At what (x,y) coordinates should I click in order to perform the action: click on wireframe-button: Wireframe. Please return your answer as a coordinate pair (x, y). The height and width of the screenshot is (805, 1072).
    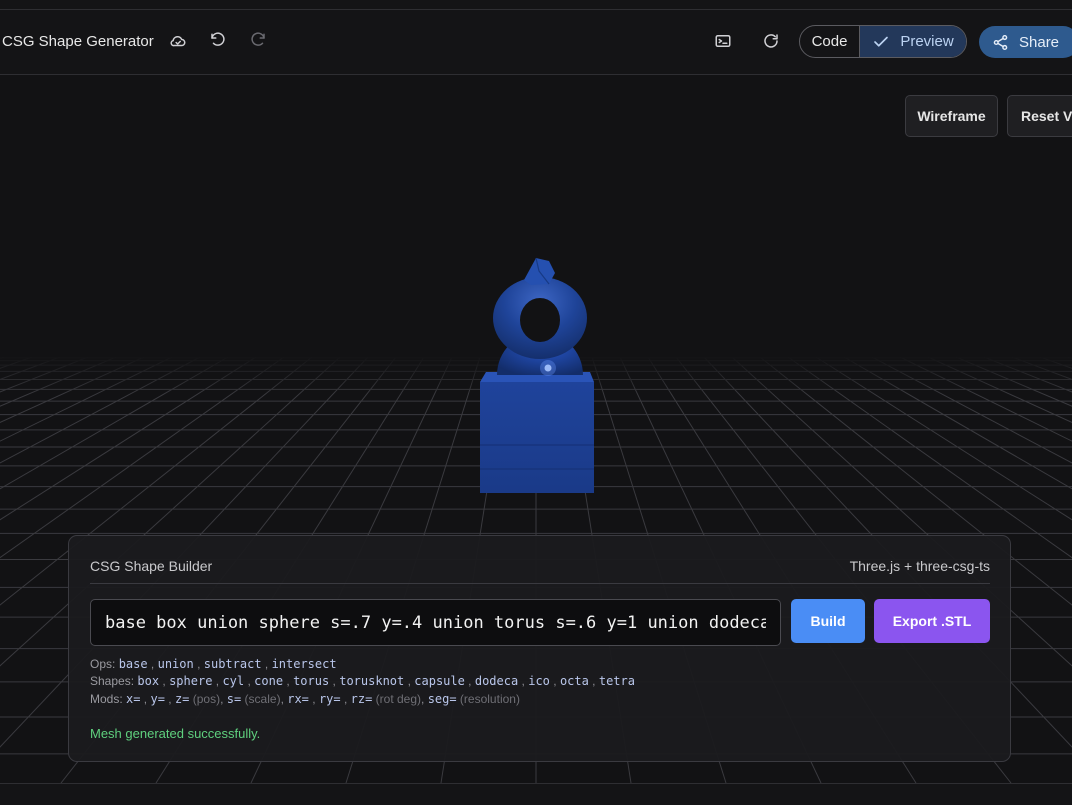
    Looking at the image, I should click on (951, 116).